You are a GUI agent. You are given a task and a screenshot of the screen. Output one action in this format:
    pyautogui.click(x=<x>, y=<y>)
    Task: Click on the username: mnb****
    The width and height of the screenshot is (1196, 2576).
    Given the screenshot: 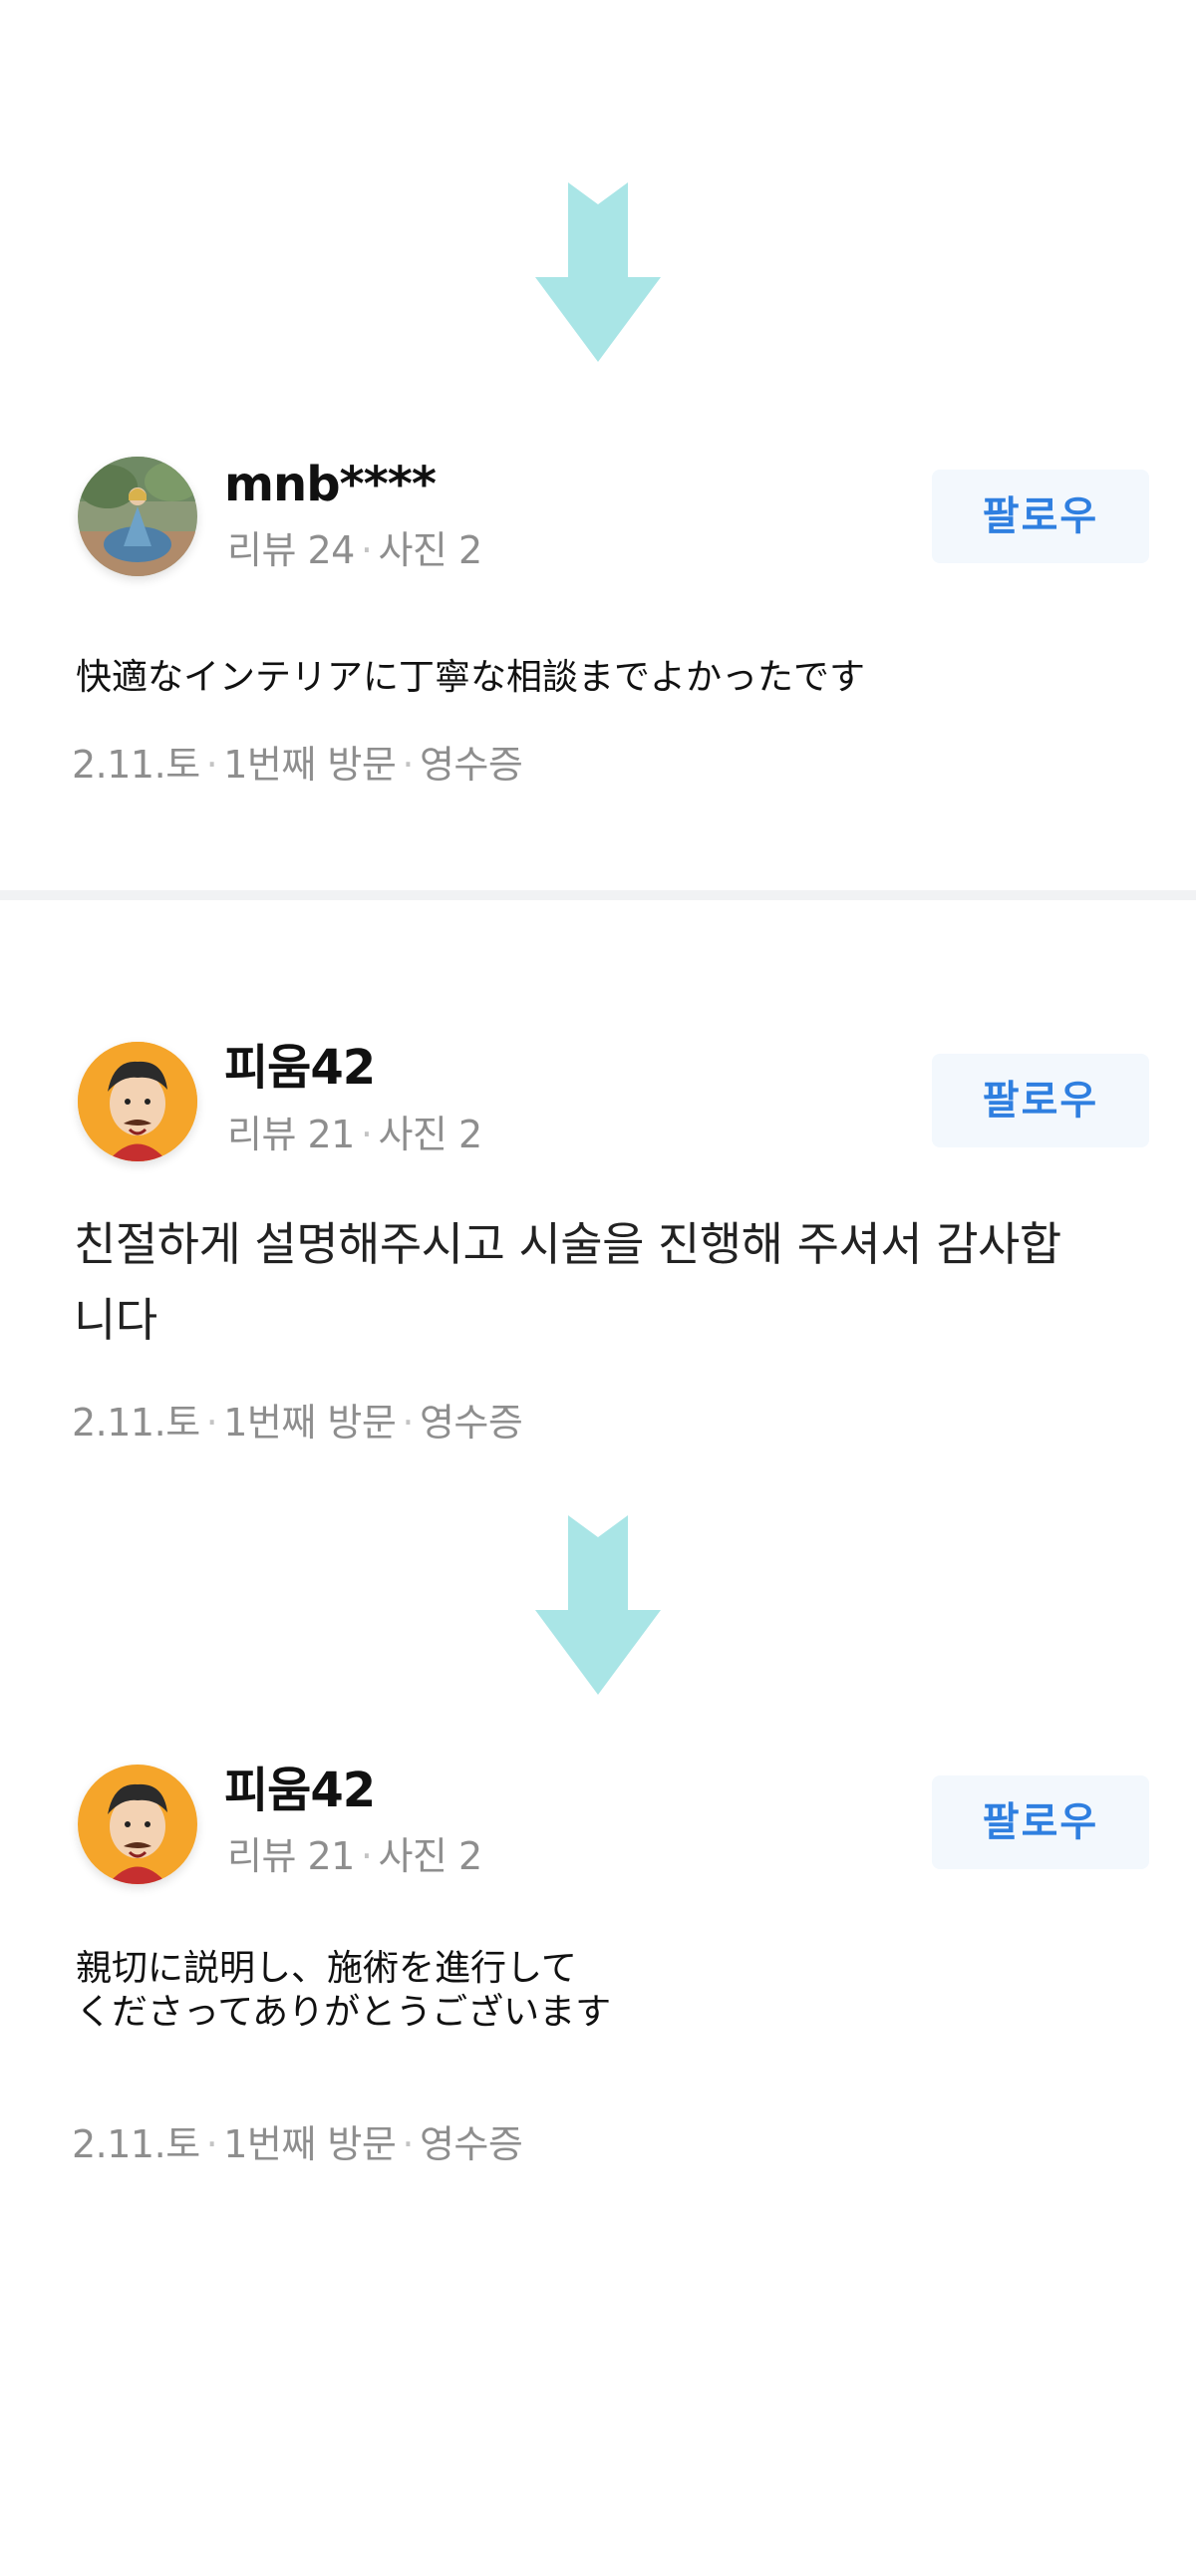 What is the action you would take?
    pyautogui.click(x=330, y=484)
    